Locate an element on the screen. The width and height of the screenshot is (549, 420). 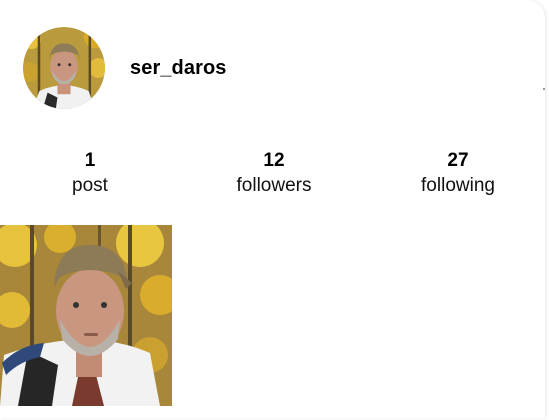
profile-stats: 1 post 12 followers 27 following is located at coordinates (272, 180).